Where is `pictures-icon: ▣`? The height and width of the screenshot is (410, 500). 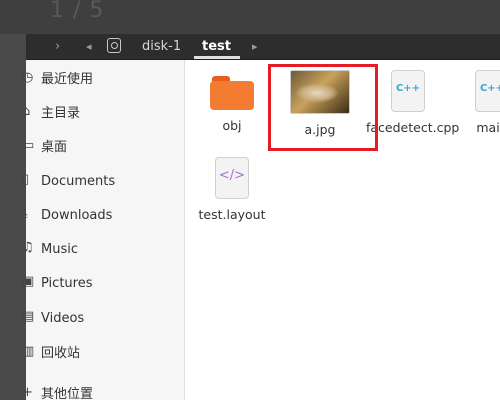 pictures-icon: ▣ is located at coordinates (28, 281).